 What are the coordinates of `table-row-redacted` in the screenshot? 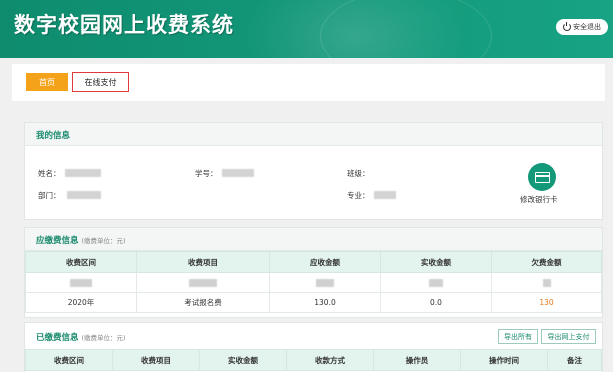 It's located at (313, 282).